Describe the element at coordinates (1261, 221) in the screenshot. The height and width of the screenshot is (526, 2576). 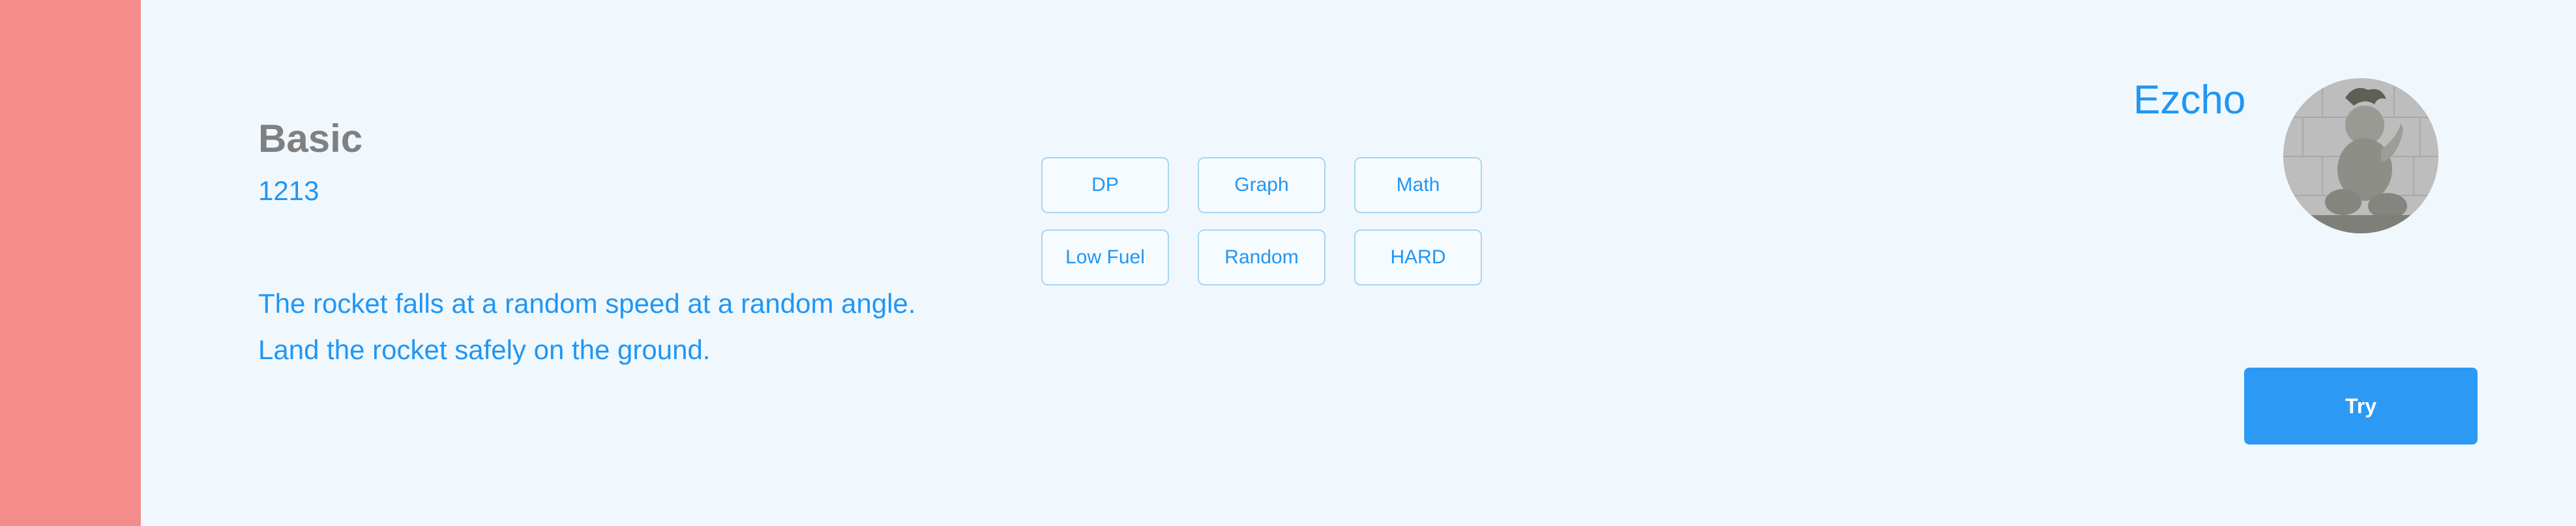
I see `tag-list: DP Graph Math Low Fuel Random HARD` at that location.